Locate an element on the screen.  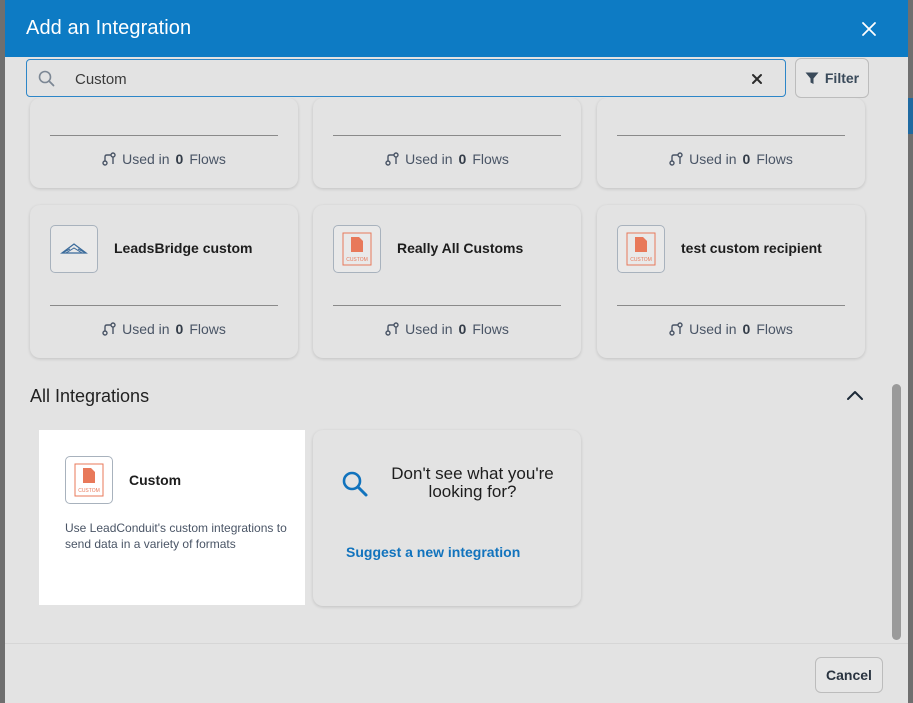
close-button is located at coordinates (869, 29).